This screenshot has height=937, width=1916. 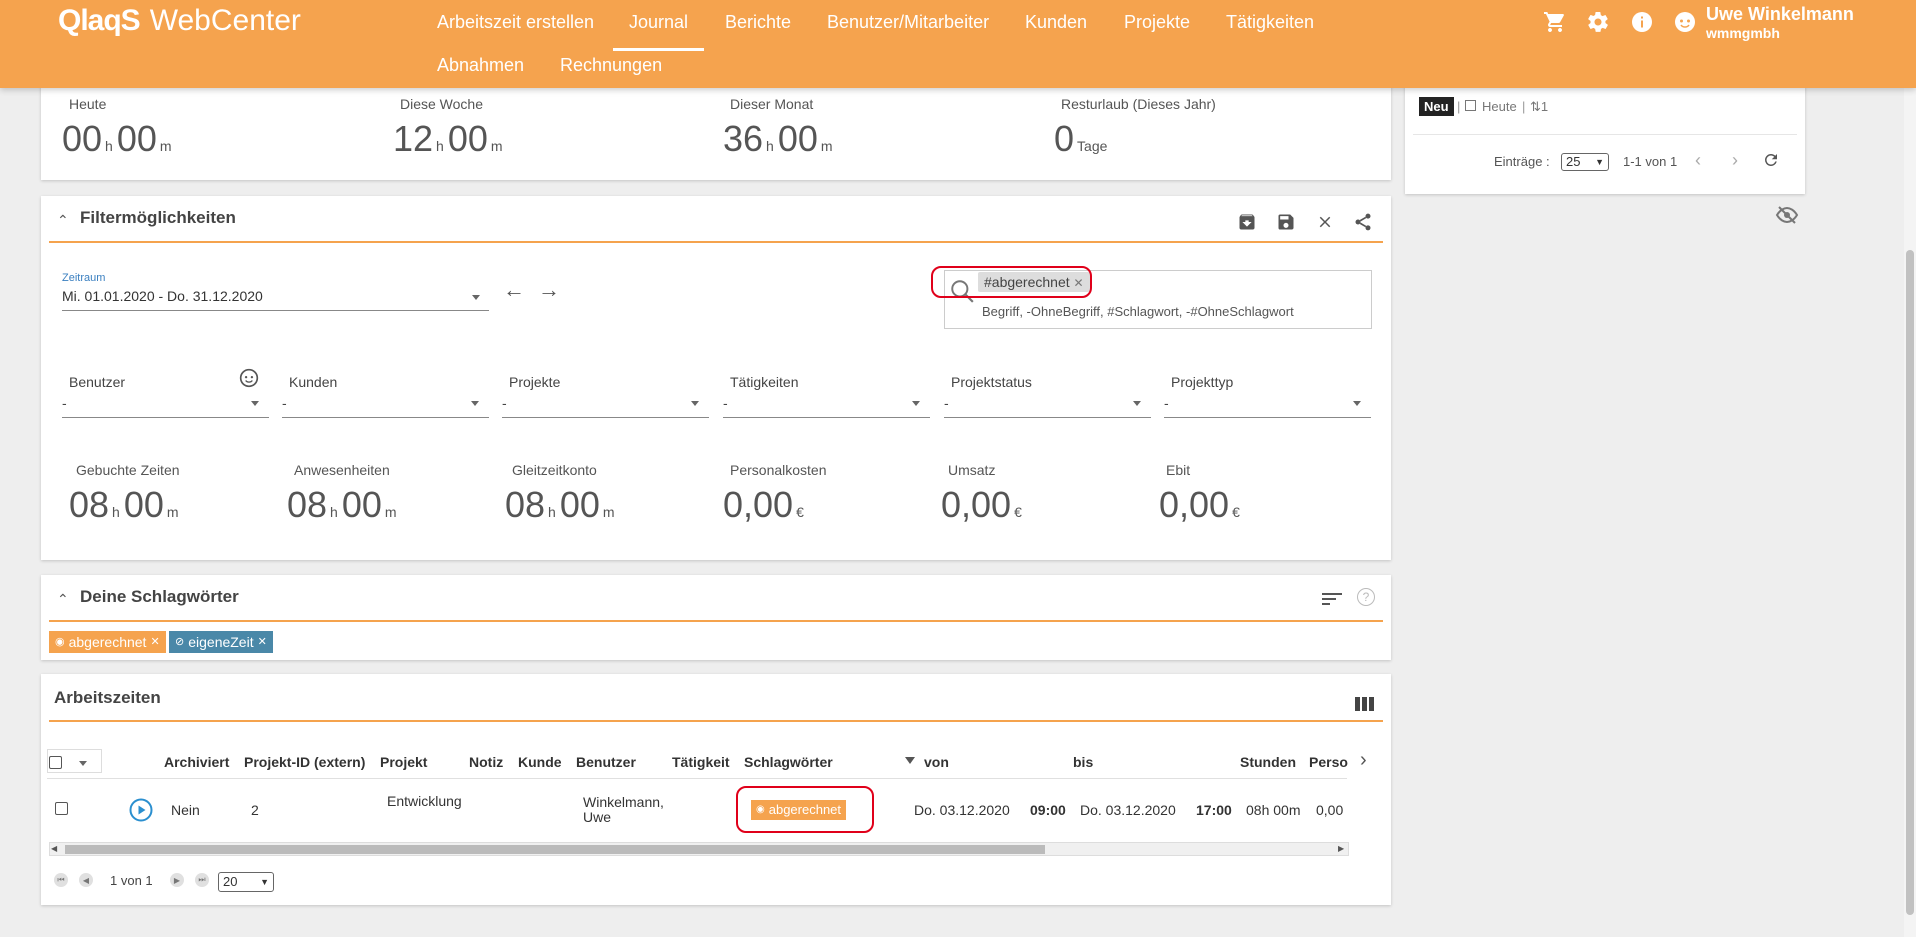 I want to click on filter-label-kunden: Kunden, so click(x=313, y=382).